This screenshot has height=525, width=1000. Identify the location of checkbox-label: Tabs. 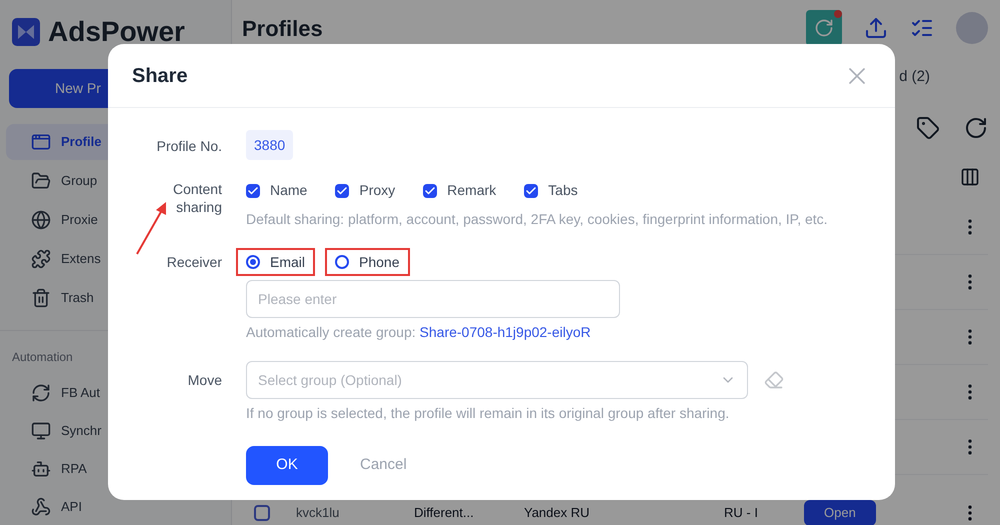
(563, 190).